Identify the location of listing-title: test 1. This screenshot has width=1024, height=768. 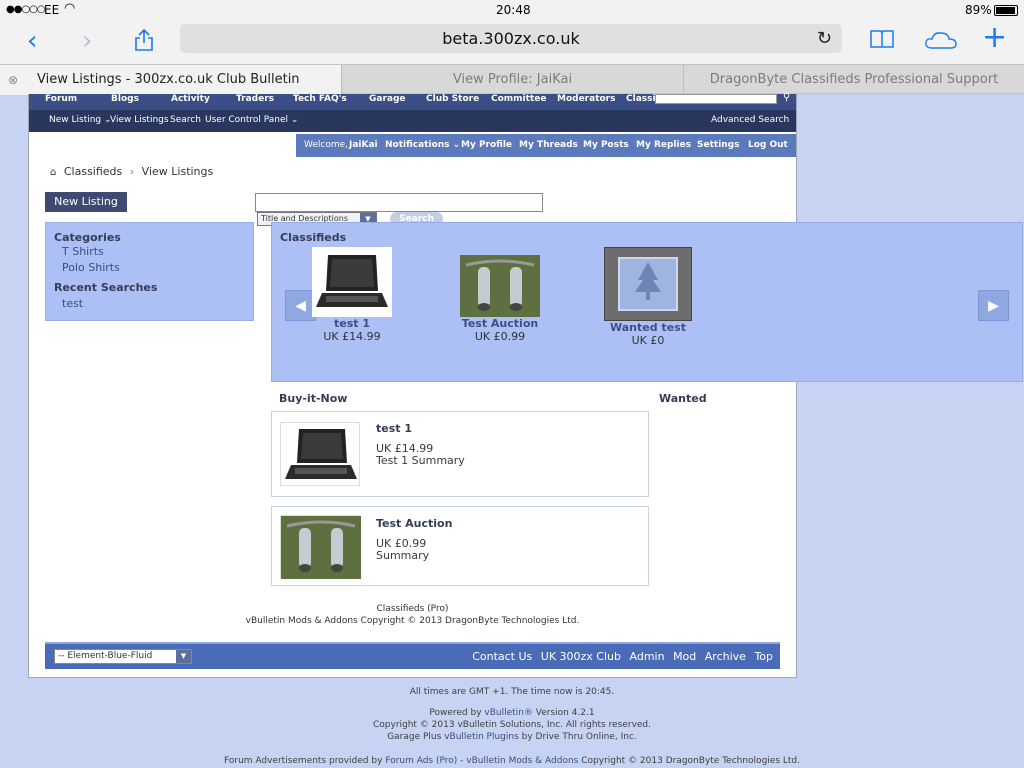
(394, 428).